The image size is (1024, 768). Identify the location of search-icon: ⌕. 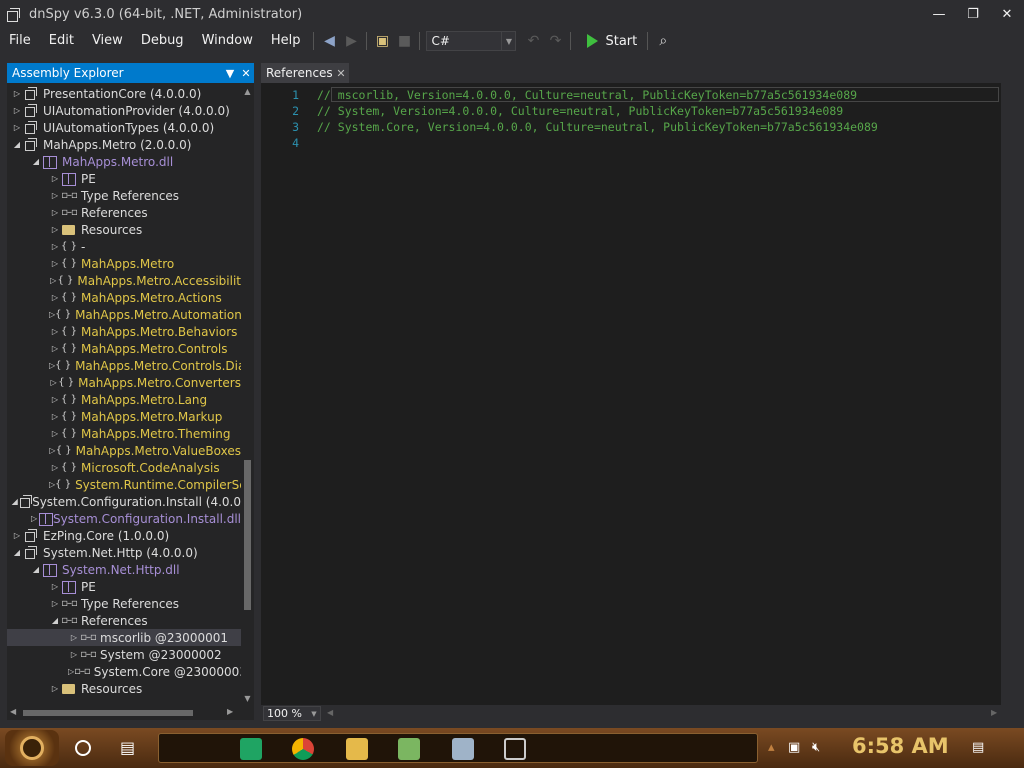
(663, 41).